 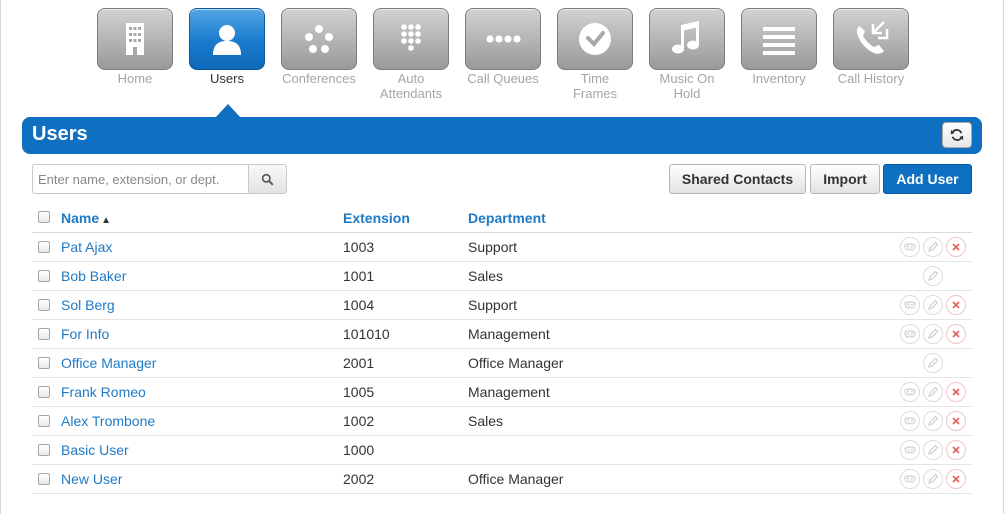 I want to click on column-header-department: Department, so click(x=507, y=218).